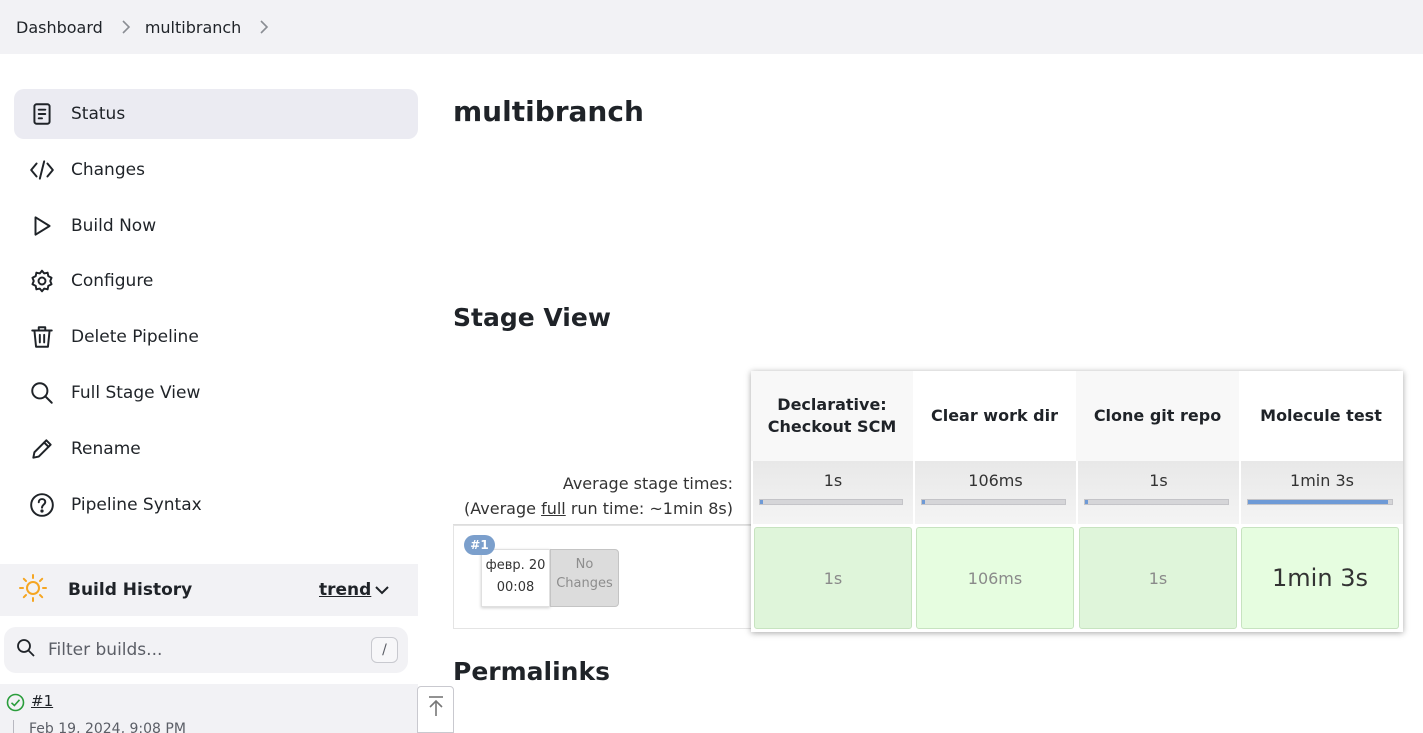 This screenshot has width=1423, height=733. What do you see at coordinates (216, 449) in the screenshot?
I see `task-rename: Rename` at bounding box center [216, 449].